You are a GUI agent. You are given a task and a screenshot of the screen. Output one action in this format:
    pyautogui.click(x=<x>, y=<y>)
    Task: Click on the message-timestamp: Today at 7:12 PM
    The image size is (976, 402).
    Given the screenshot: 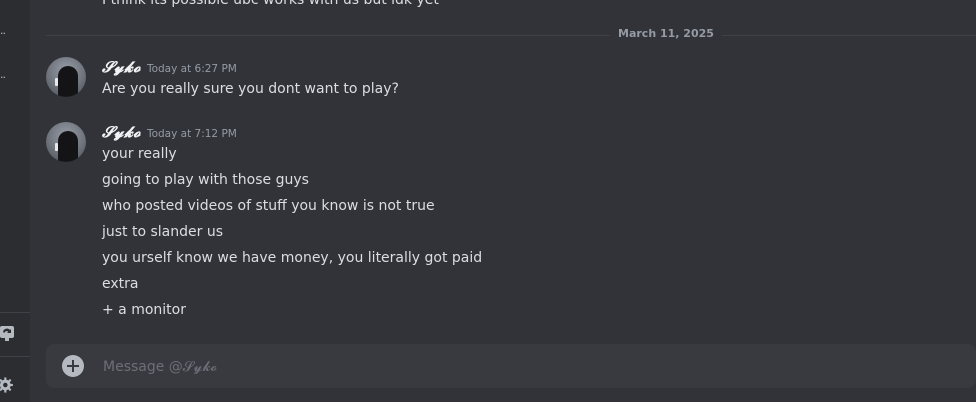 What is the action you would take?
    pyautogui.click(x=192, y=134)
    